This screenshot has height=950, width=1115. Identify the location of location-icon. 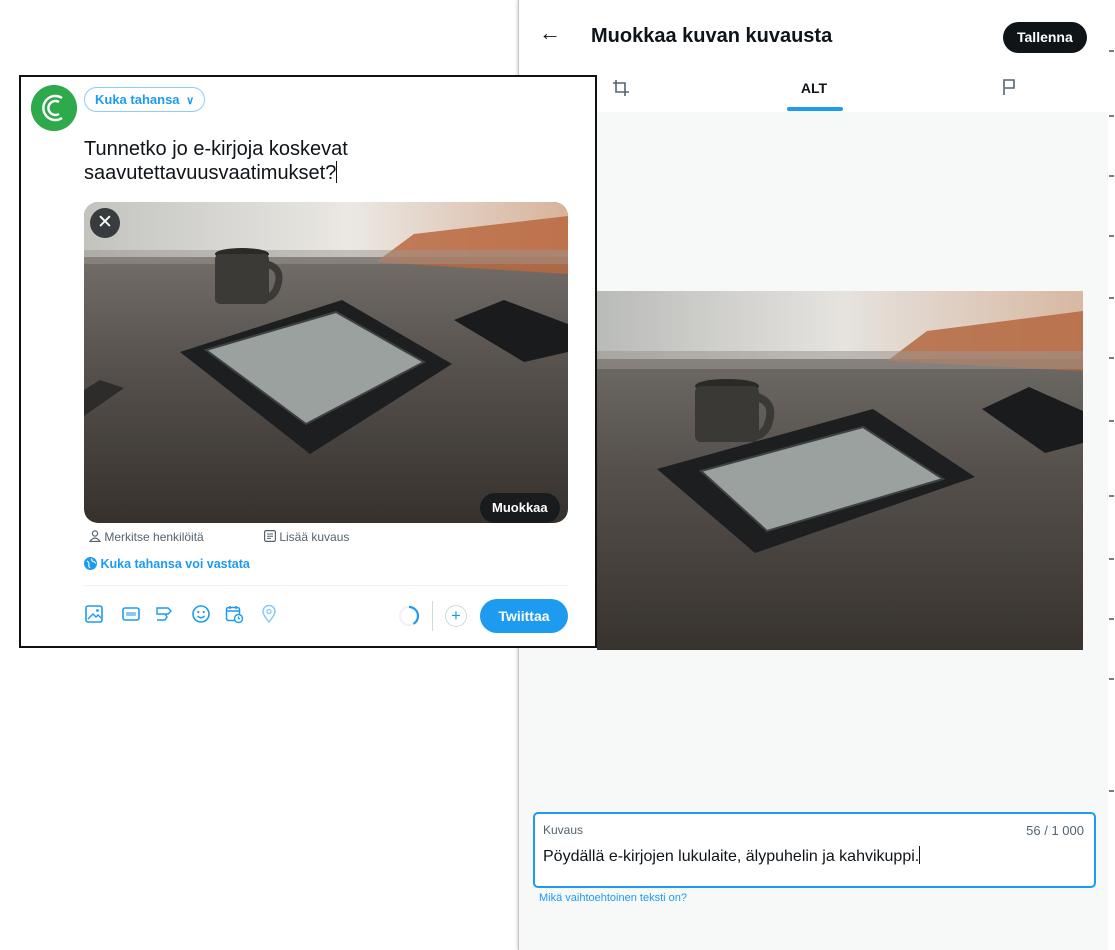
(269, 614).